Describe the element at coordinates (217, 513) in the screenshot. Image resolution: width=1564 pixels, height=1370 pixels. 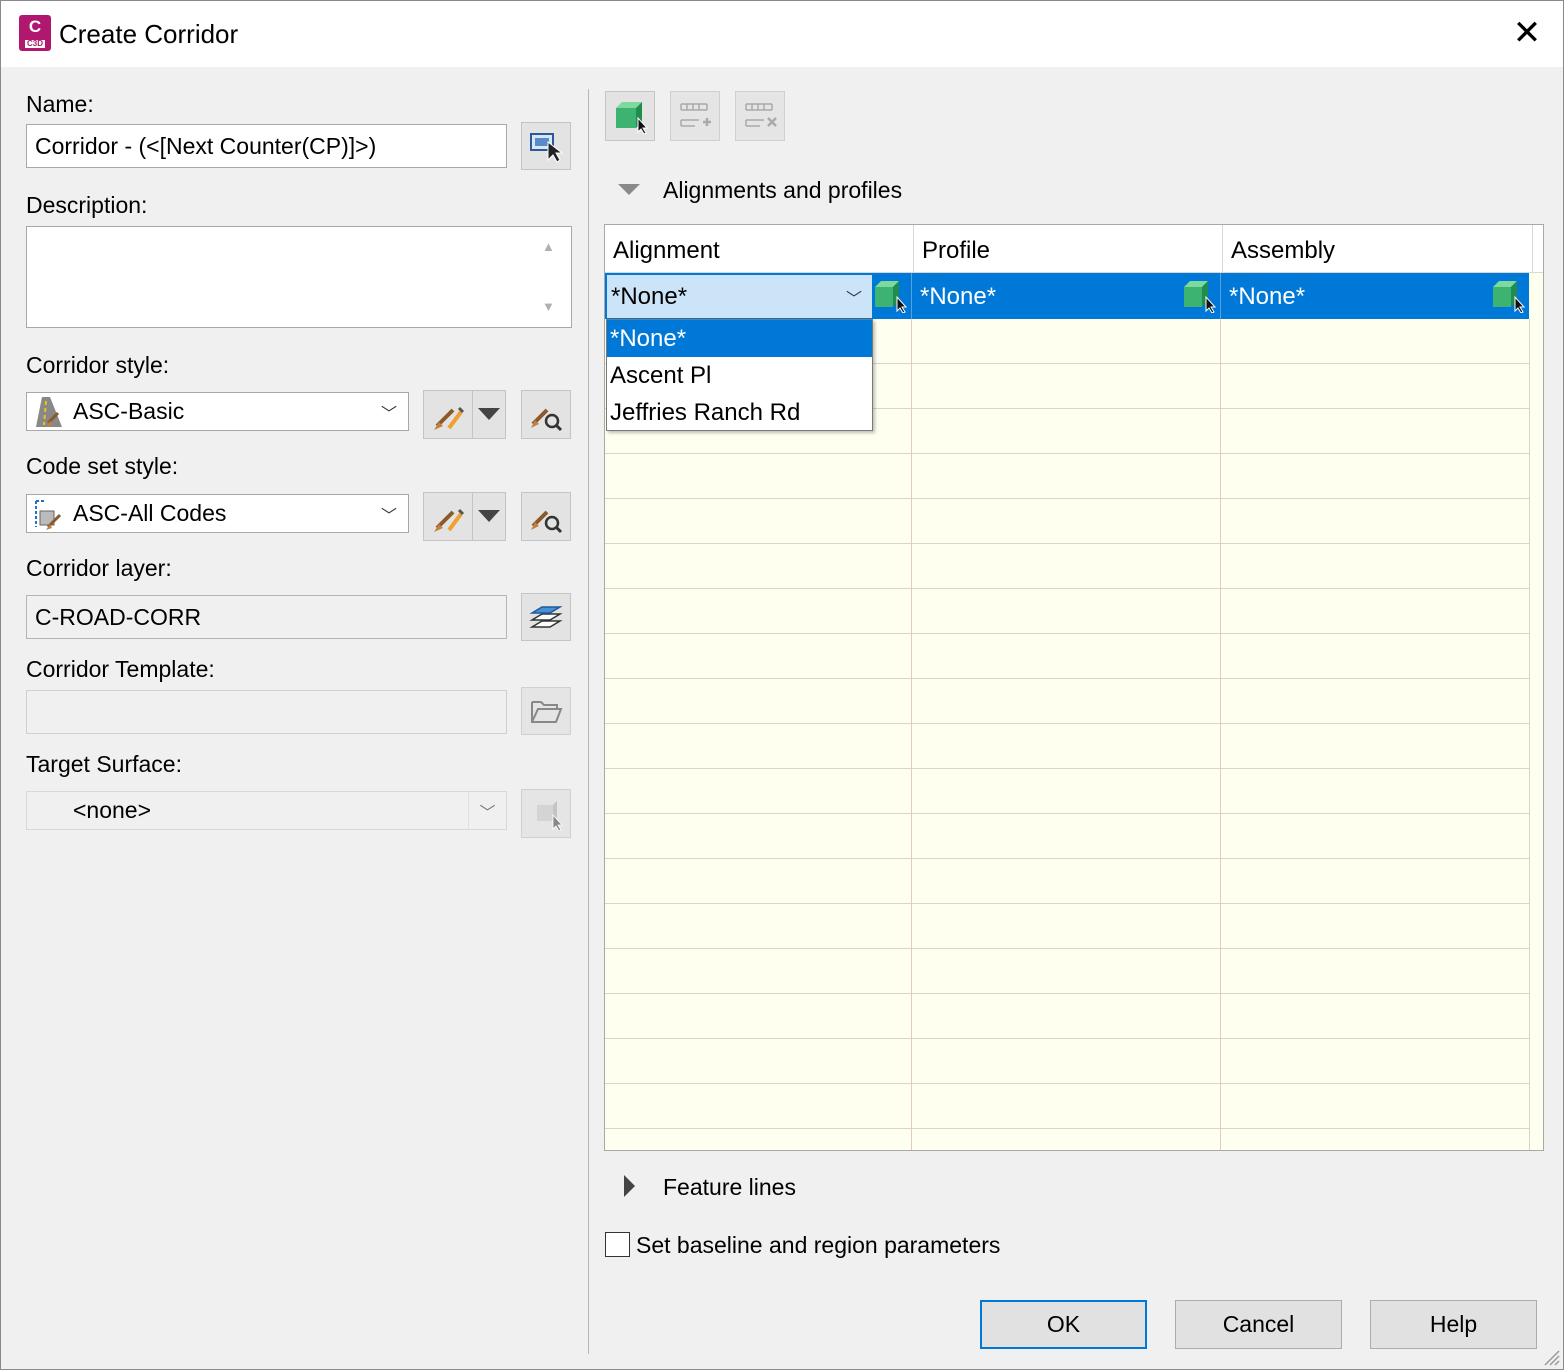
I see `code-set-style-select: ASC-All Codes ﹀` at that location.